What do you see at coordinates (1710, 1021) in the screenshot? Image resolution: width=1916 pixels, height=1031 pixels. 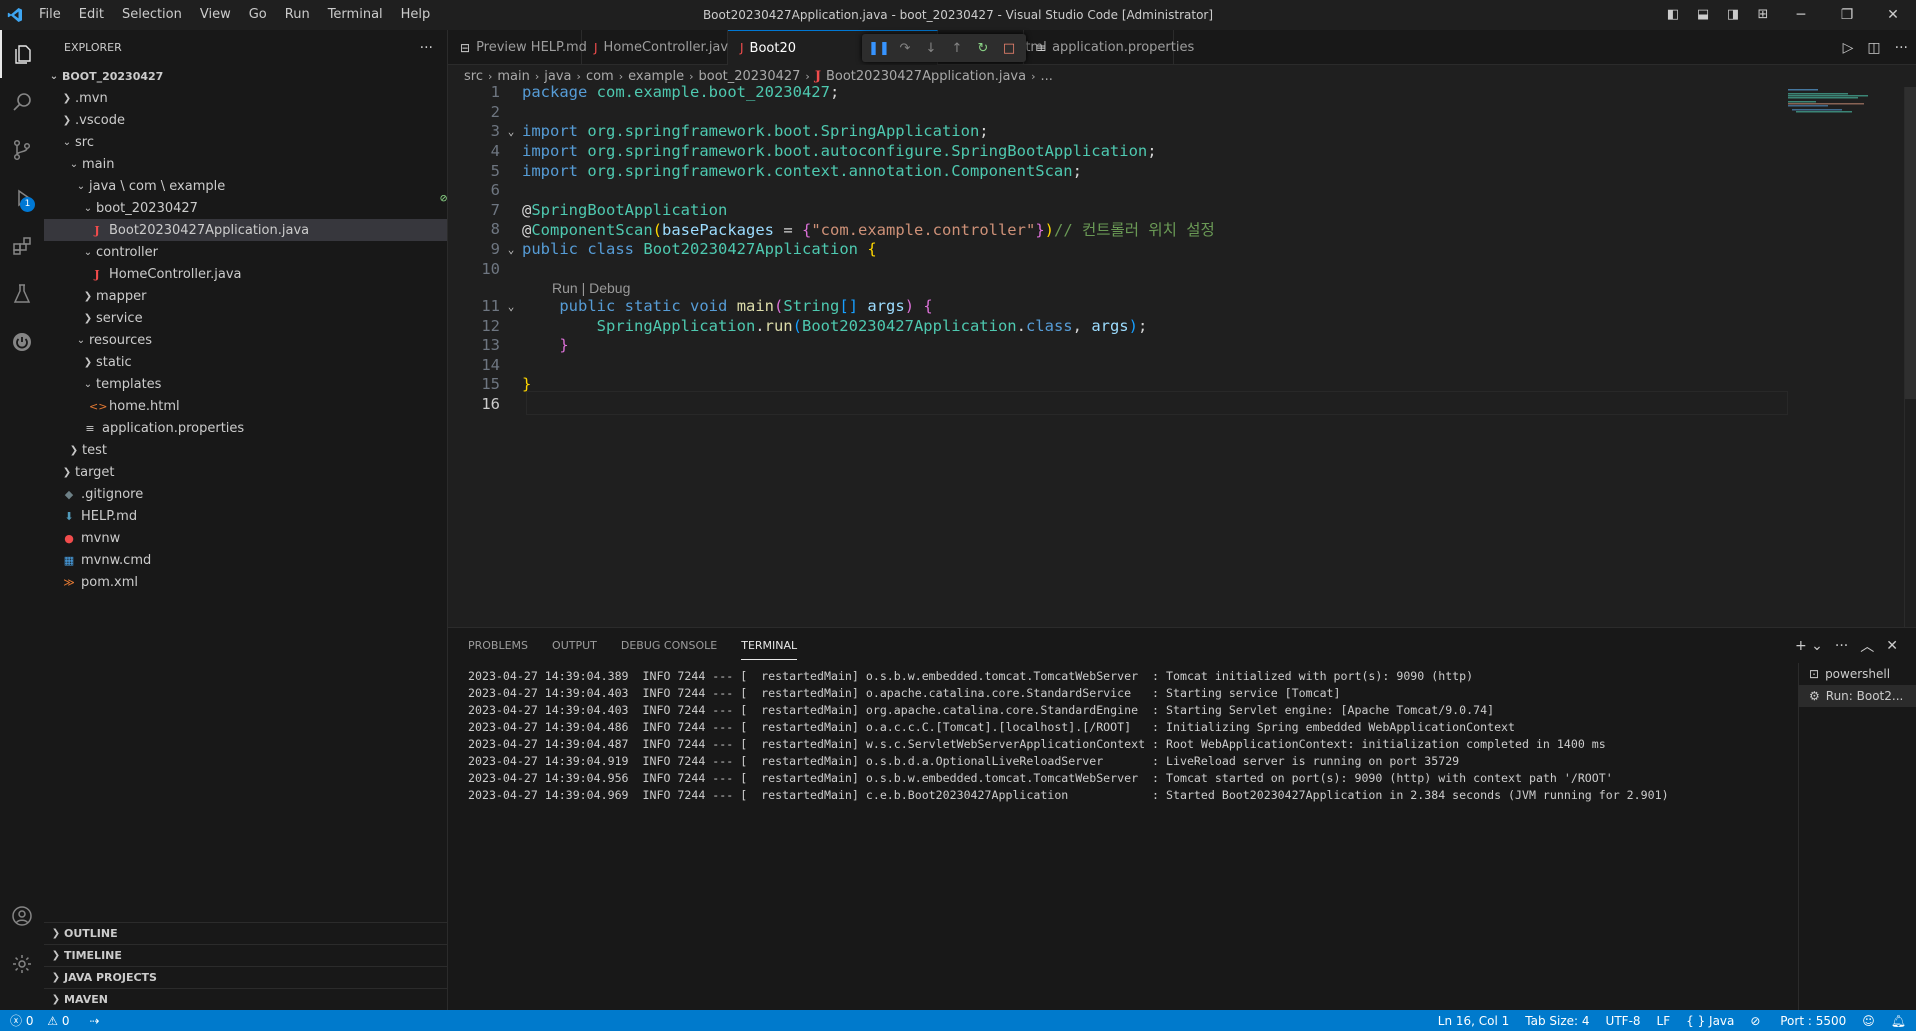 I see `language-mode: { } Java` at bounding box center [1710, 1021].